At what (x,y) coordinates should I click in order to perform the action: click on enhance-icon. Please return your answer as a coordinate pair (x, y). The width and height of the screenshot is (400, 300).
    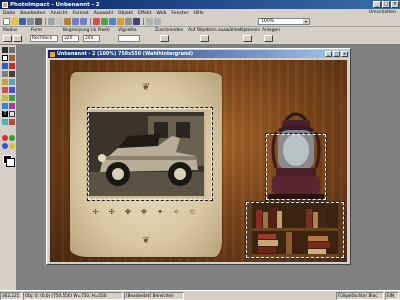
    Looking at the image, I should click on (112, 21).